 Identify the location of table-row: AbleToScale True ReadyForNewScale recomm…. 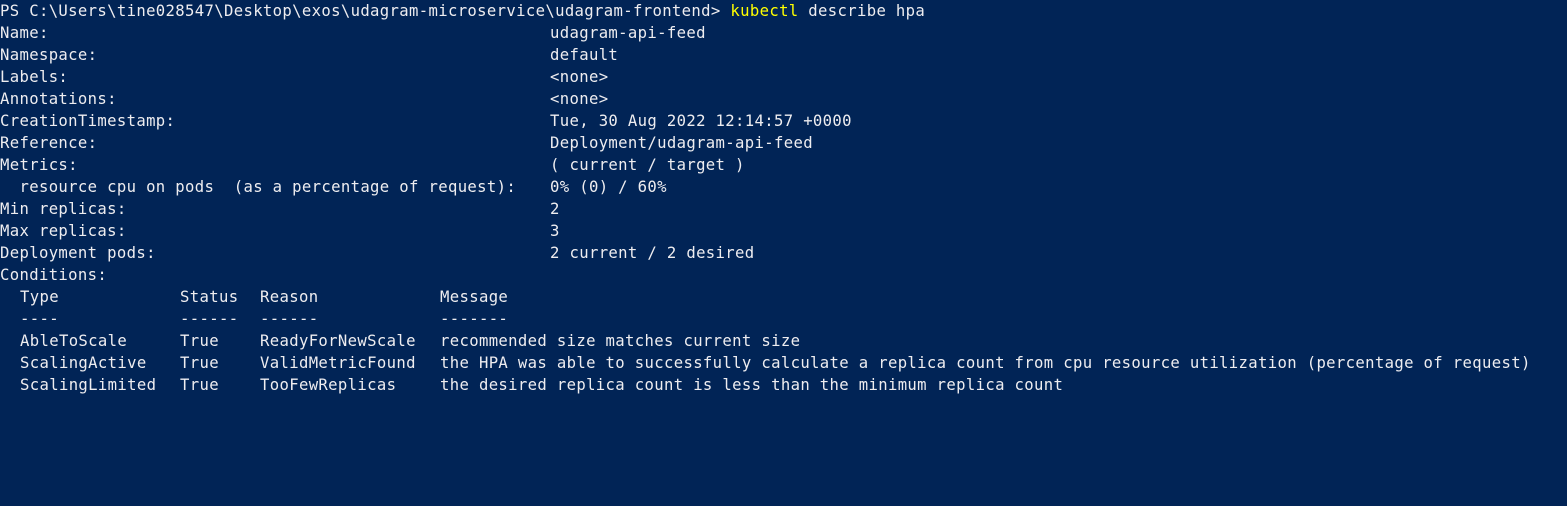
(783, 341).